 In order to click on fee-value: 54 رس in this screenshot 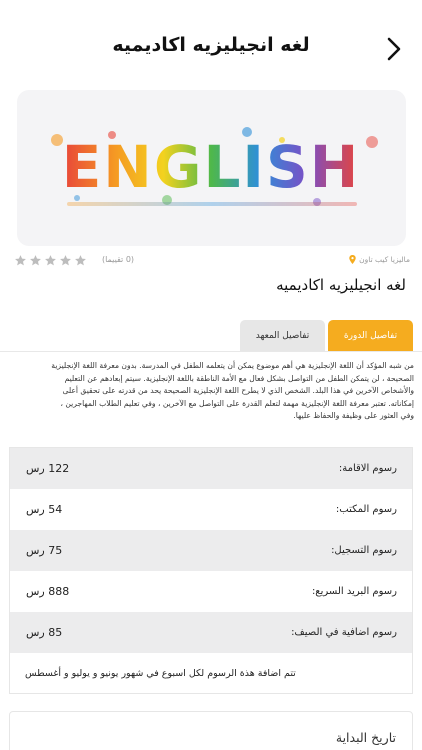, I will do `click(44, 509)`.